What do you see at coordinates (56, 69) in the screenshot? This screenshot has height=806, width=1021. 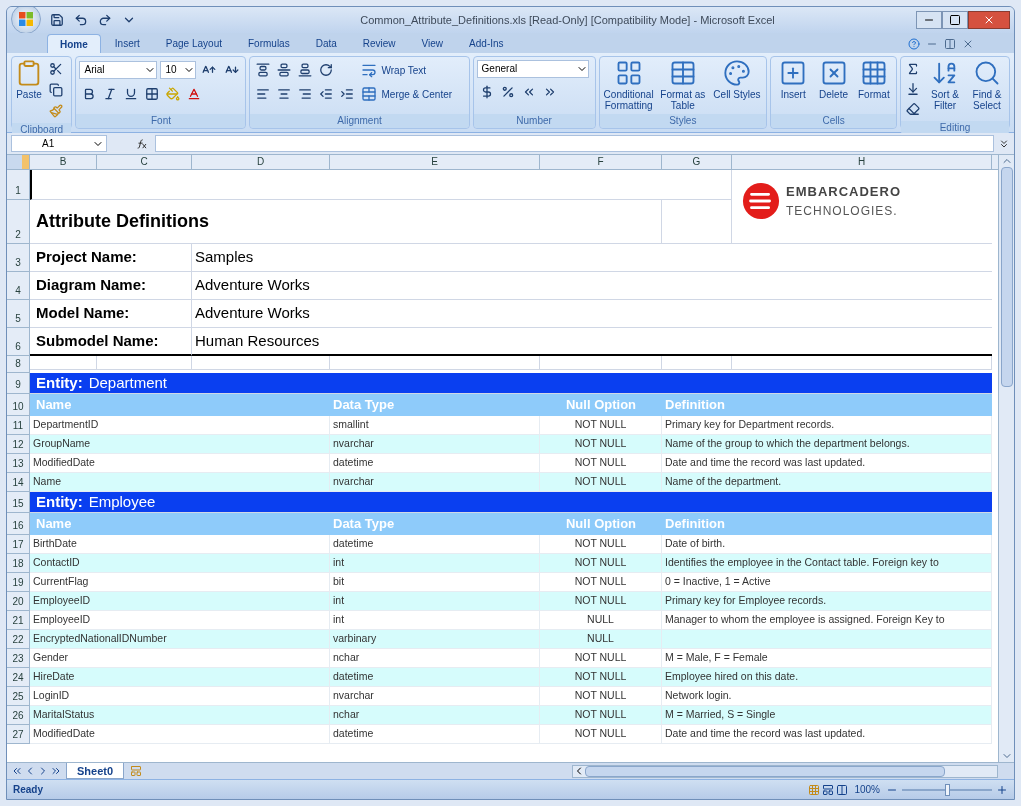 I see `cut-icon` at bounding box center [56, 69].